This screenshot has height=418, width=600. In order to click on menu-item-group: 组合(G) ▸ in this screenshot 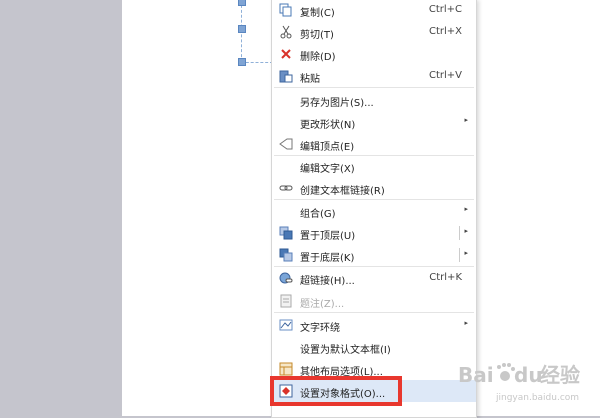, I will do `click(374, 211)`.